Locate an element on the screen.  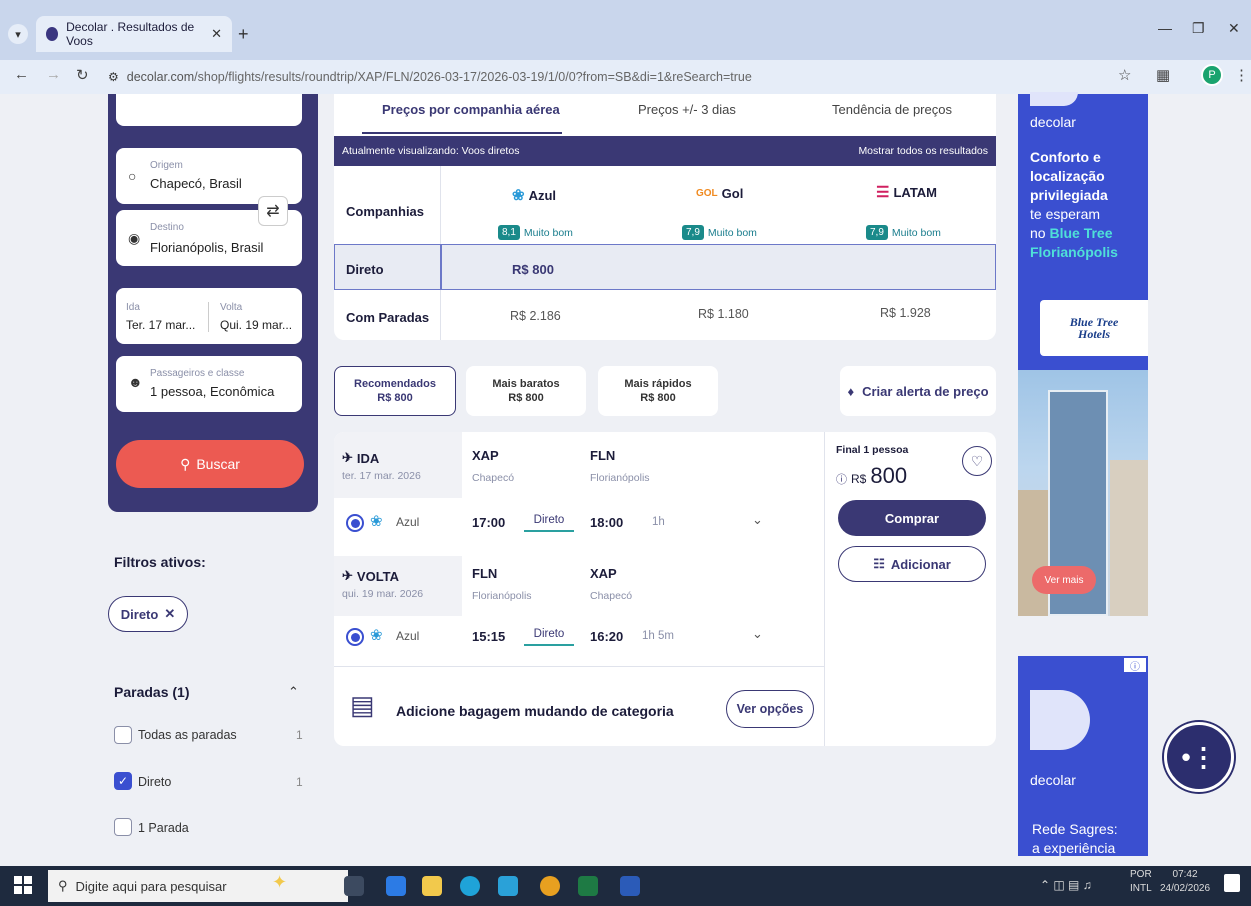
baggage-divider is located at coordinates (579, 666).